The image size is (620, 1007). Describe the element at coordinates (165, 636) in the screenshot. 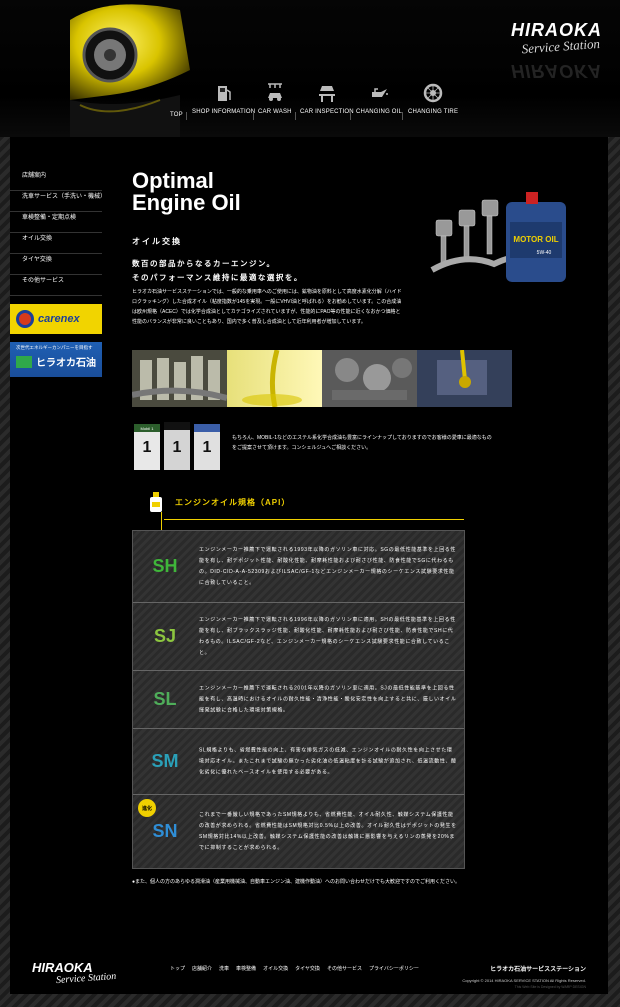

I see `api-code-sj: SJ` at that location.